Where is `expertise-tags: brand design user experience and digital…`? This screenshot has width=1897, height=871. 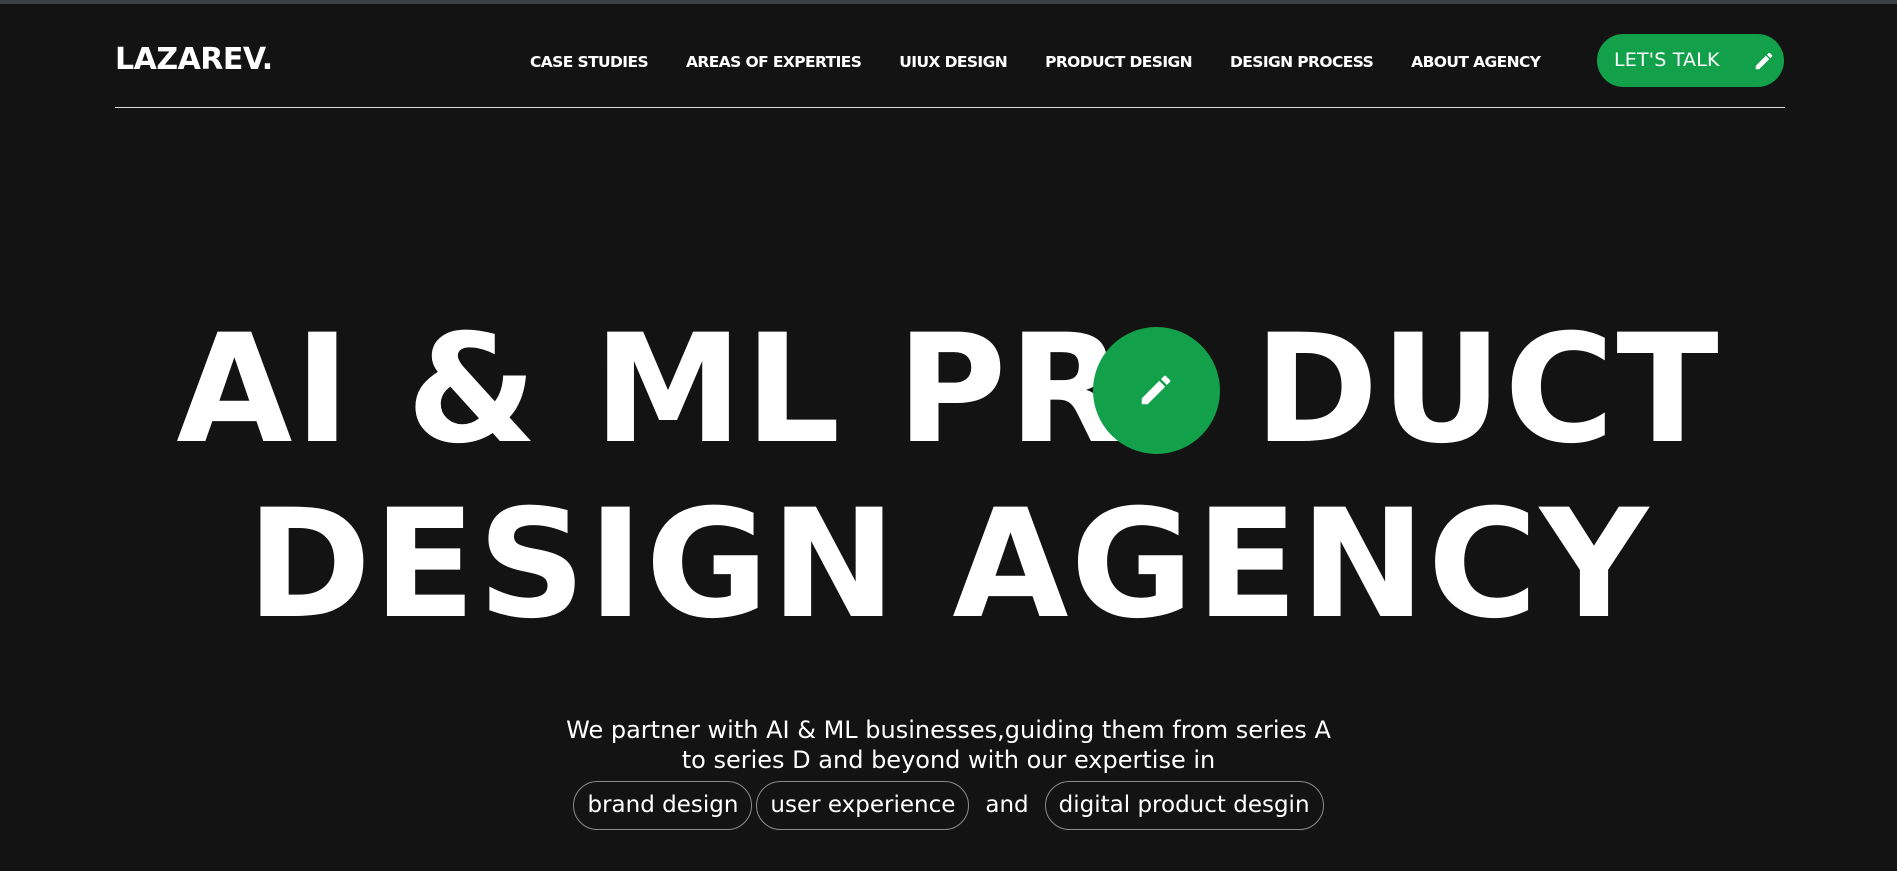
expertise-tags: brand design user experience and digital… is located at coordinates (948, 805).